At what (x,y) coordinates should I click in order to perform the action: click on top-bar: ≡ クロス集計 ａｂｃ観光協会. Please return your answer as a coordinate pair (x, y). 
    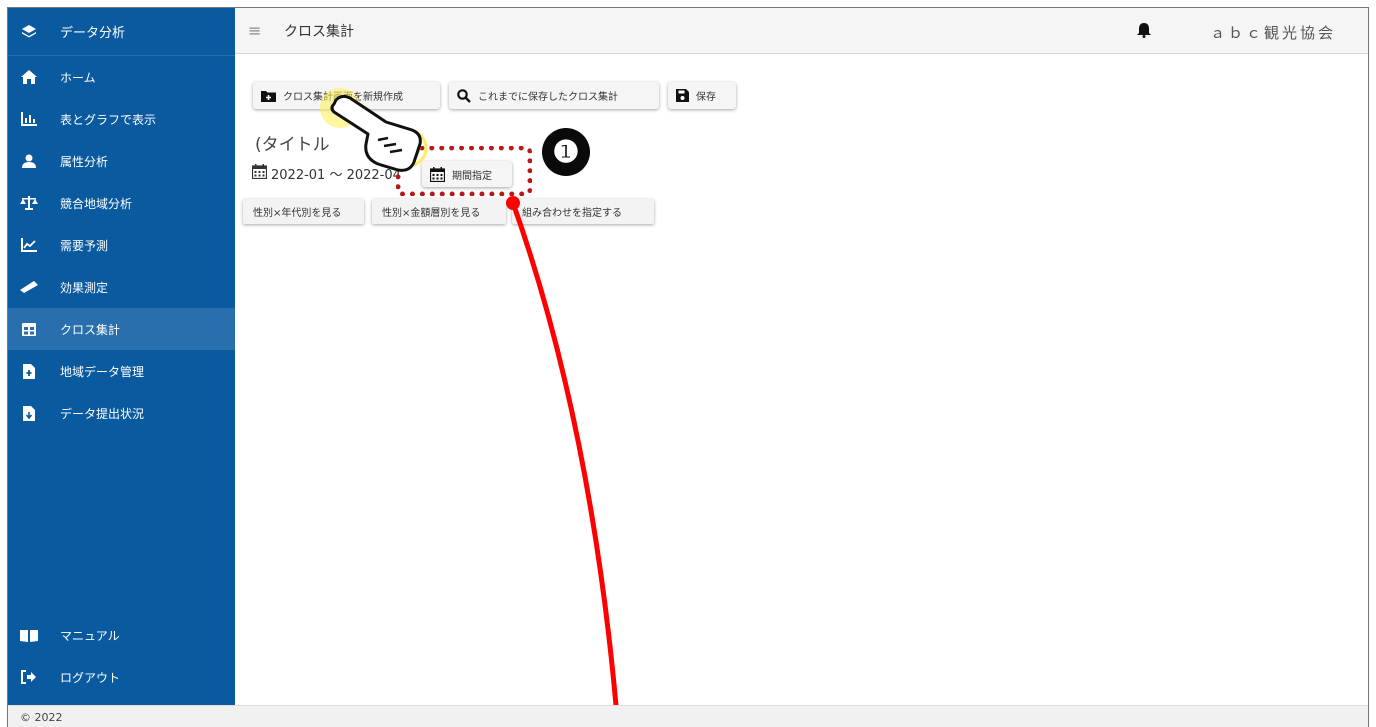
    Looking at the image, I should click on (801, 31).